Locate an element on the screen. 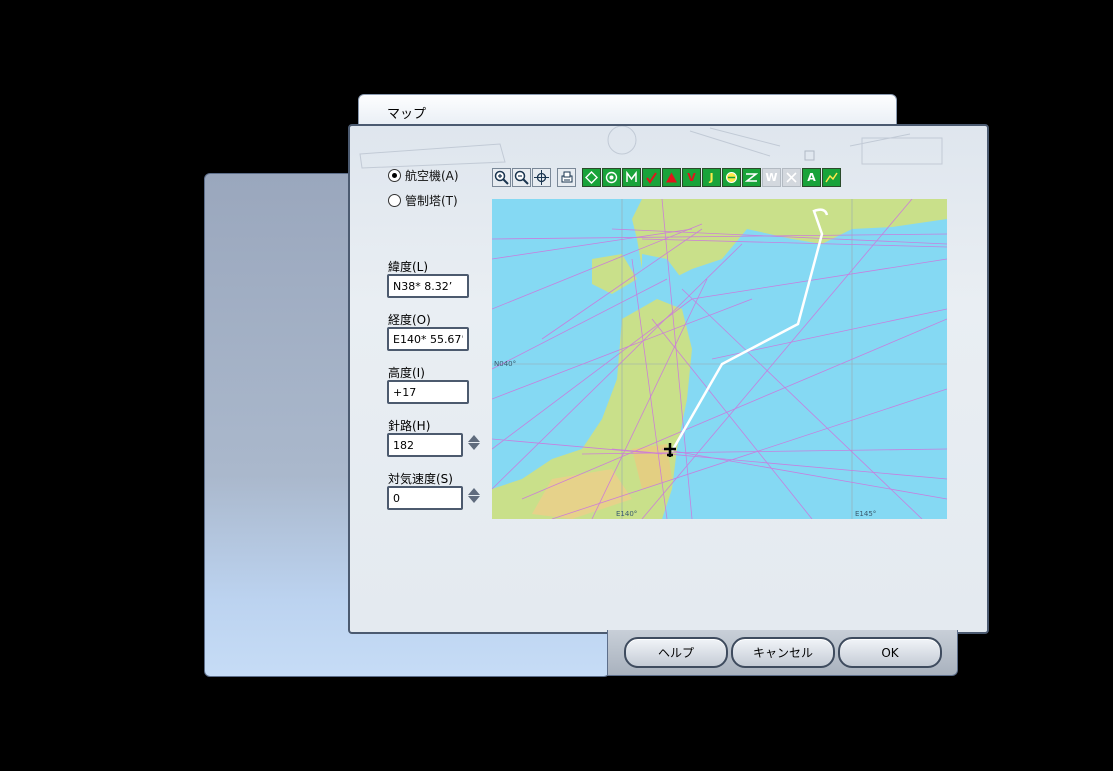 The height and width of the screenshot is (771, 1113). latitude-grid-label: N040° is located at coordinates (505, 364).